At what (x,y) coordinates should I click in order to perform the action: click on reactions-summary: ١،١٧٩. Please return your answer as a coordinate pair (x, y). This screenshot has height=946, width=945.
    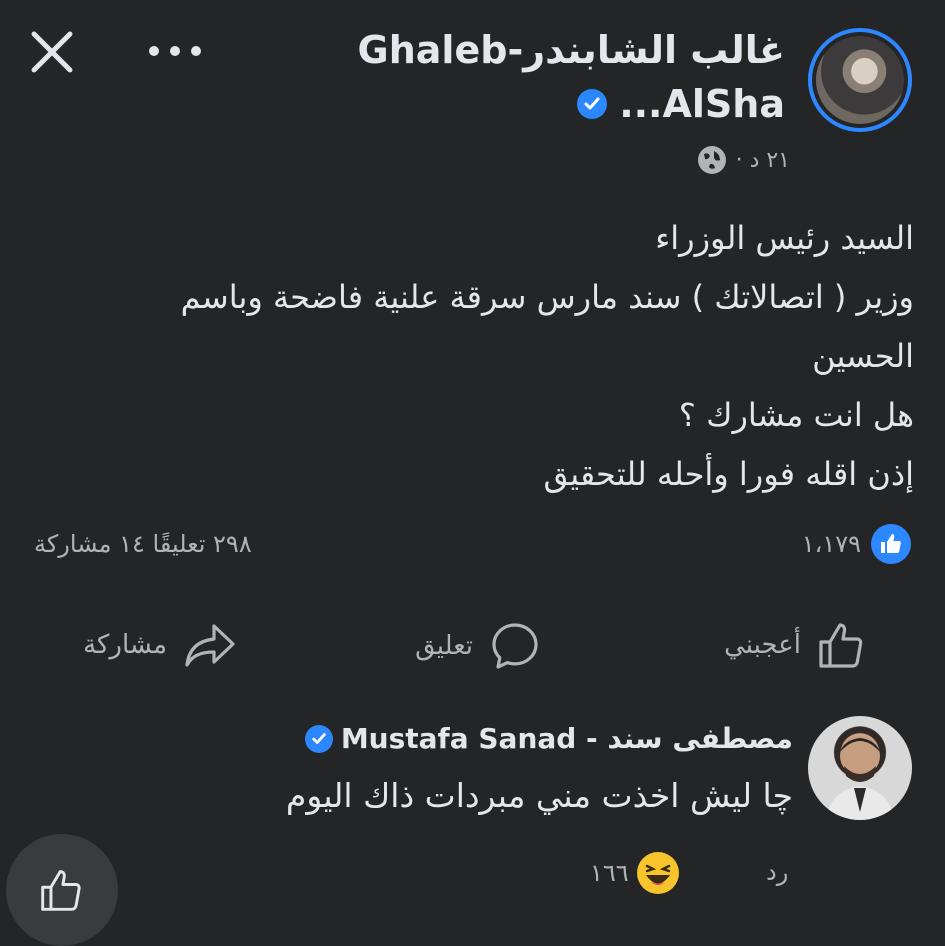
    Looking at the image, I should click on (856, 544).